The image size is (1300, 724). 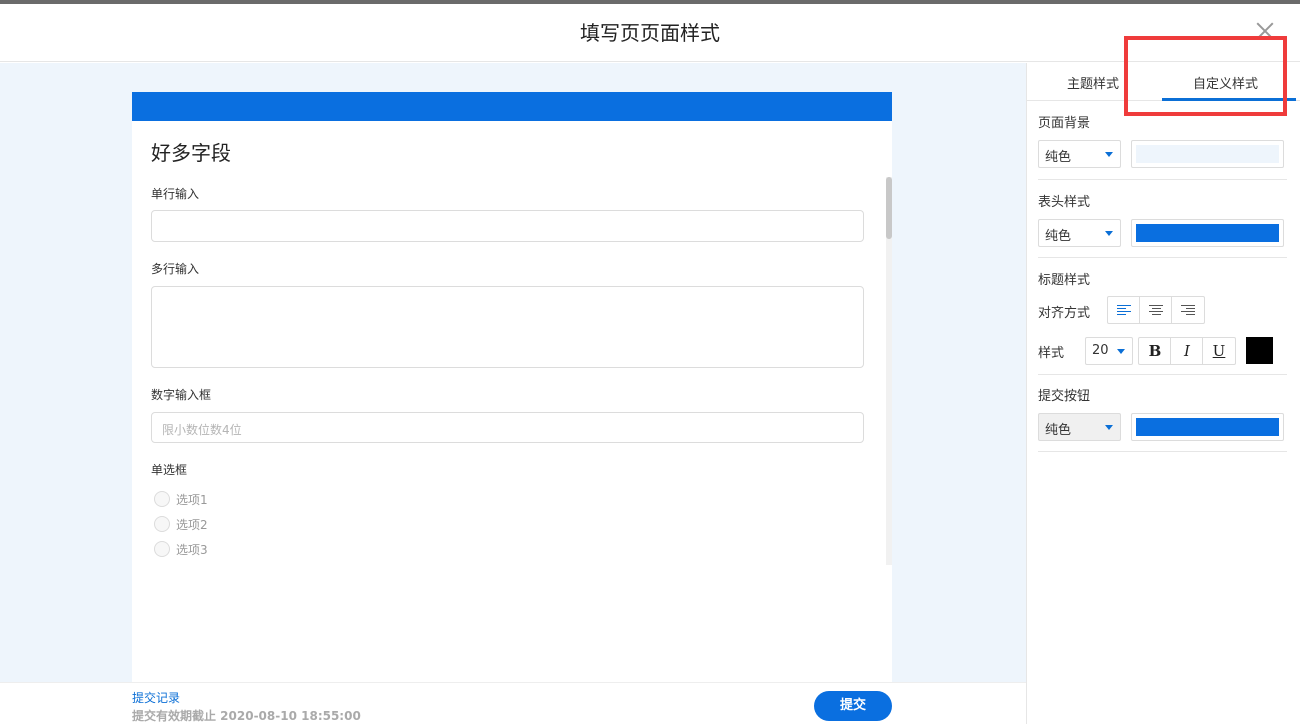 What do you see at coordinates (1064, 202) in the screenshot?
I see `section-header-style: 表头样式` at bounding box center [1064, 202].